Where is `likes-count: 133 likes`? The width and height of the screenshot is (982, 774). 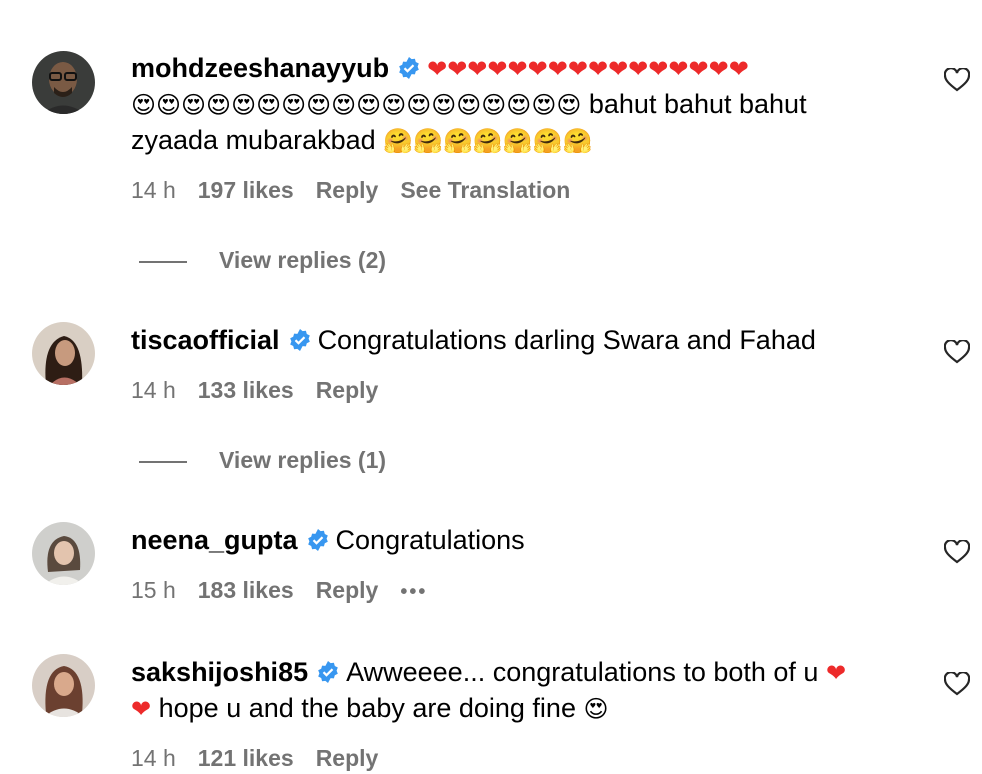 likes-count: 133 likes is located at coordinates (246, 390).